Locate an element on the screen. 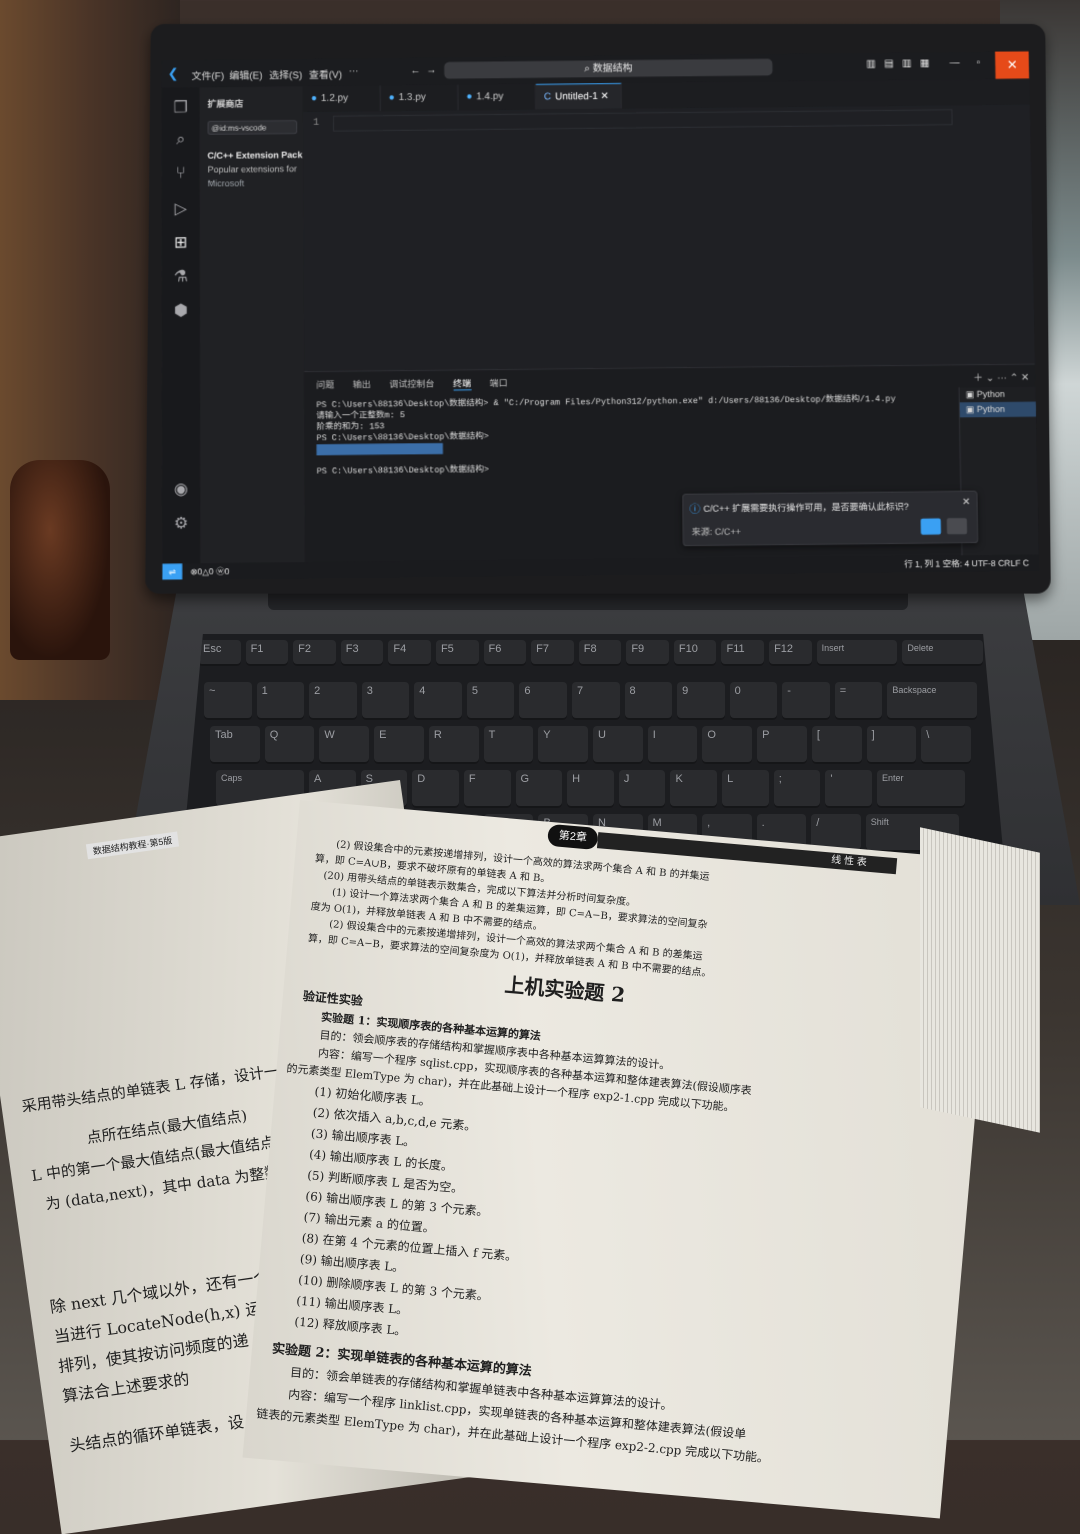  notification-primary-button is located at coordinates (931, 526).